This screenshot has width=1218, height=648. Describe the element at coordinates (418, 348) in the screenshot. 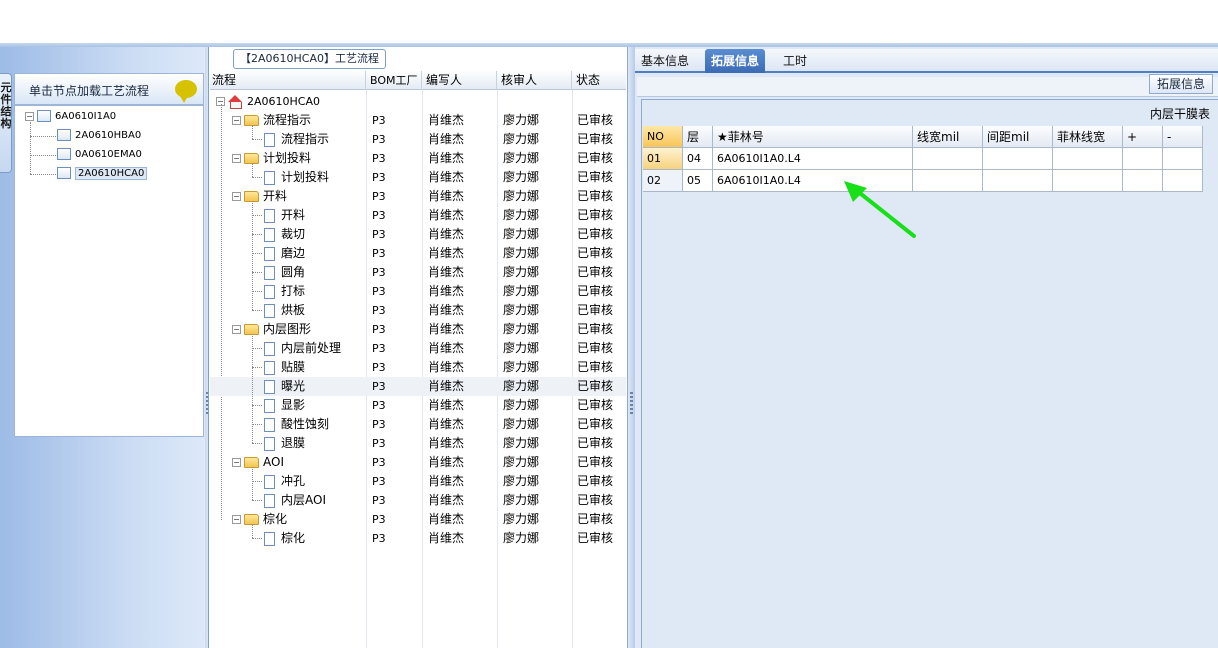

I see `process-step-row: 内层前处理 P3 肖维杰 廖力娜 已审核` at that location.